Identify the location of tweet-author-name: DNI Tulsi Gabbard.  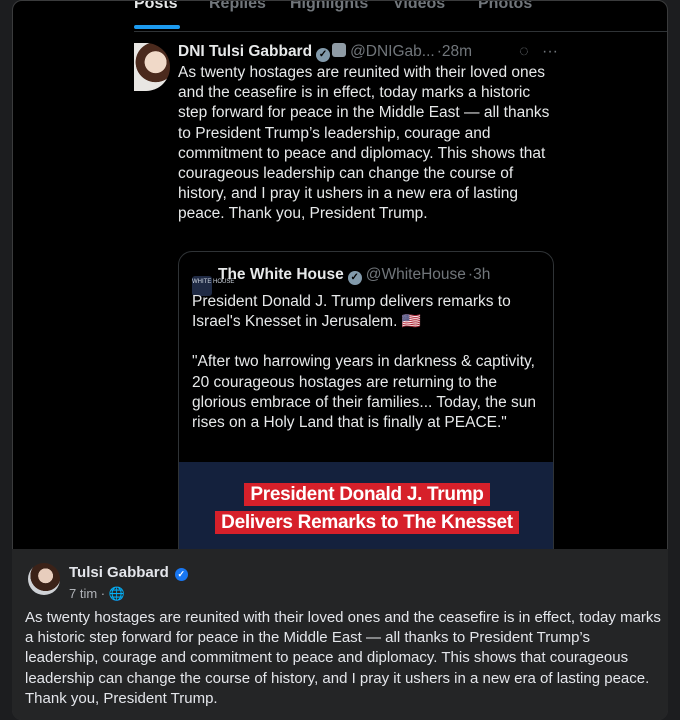
(245, 51).